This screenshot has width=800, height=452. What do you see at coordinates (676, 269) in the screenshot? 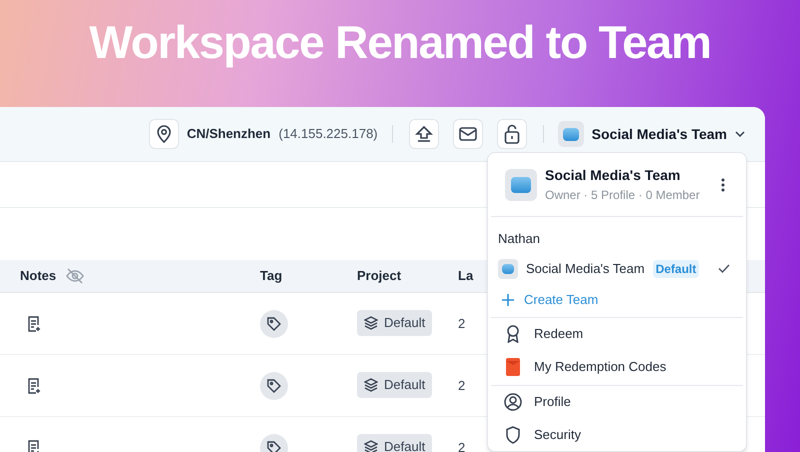
I see `default-badge: Default` at bounding box center [676, 269].